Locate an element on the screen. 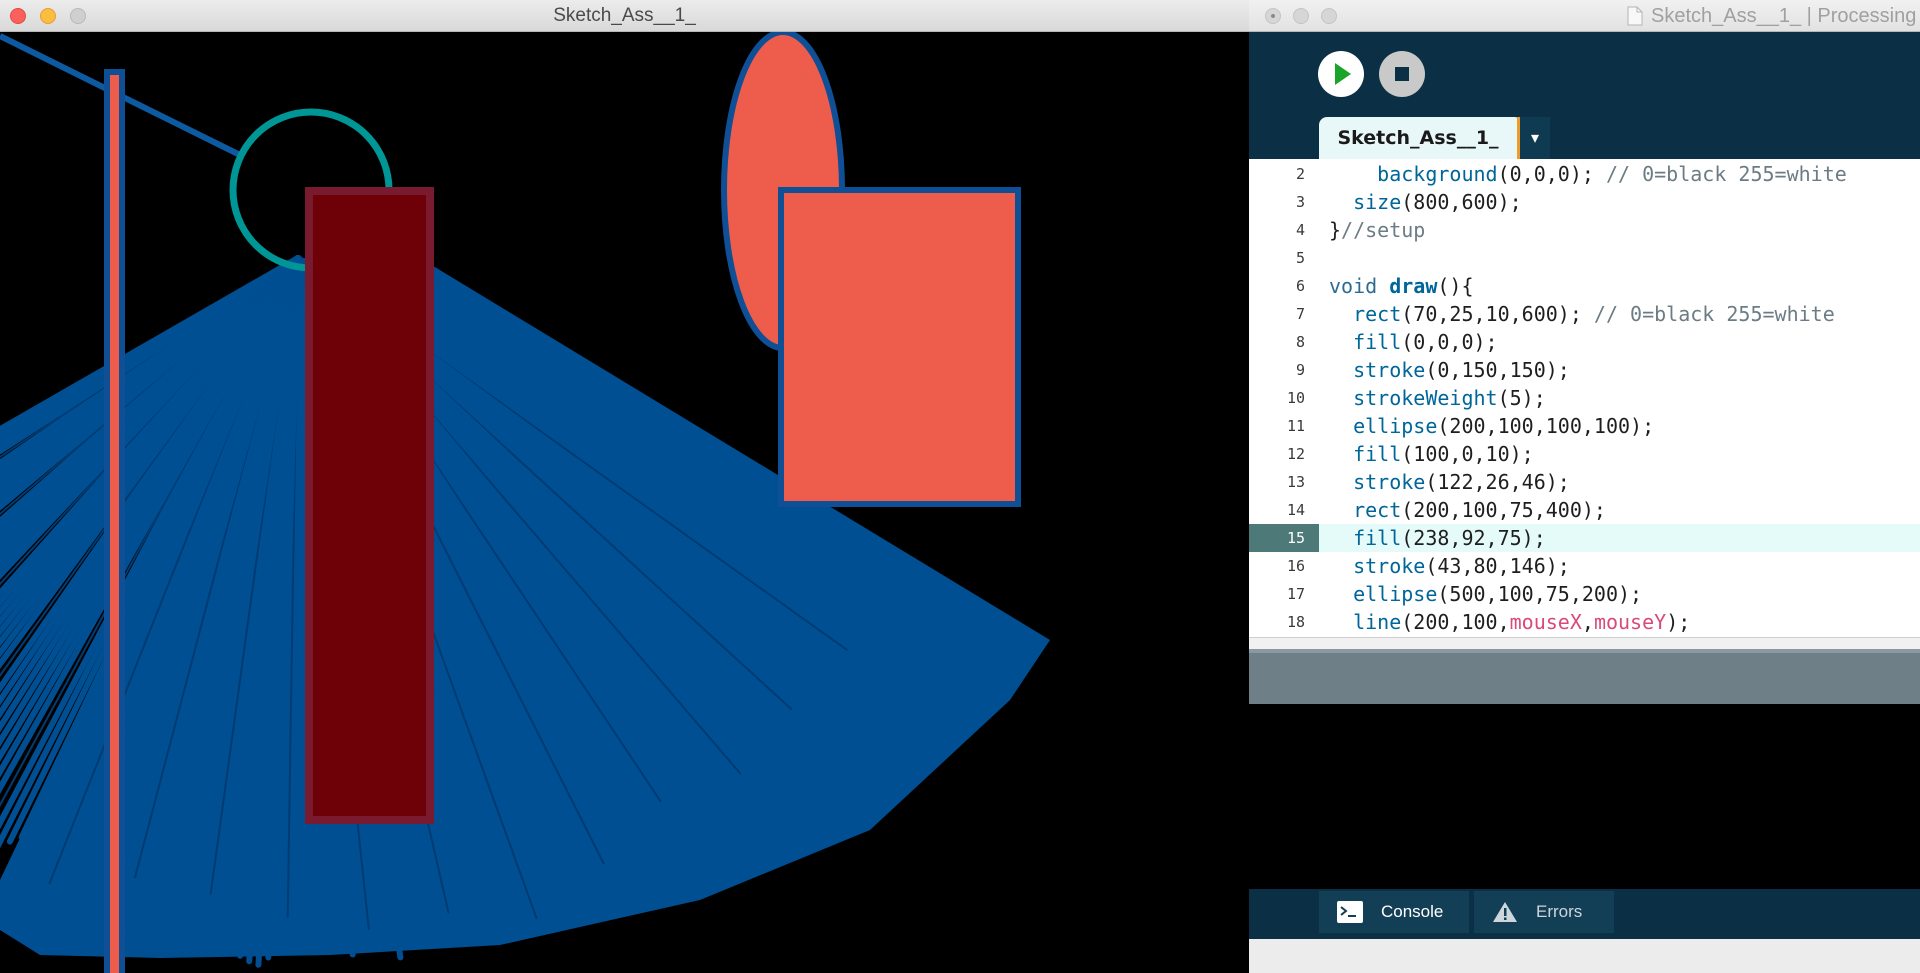 The image size is (1920, 973). line-number: 12 is located at coordinates (1295, 454).